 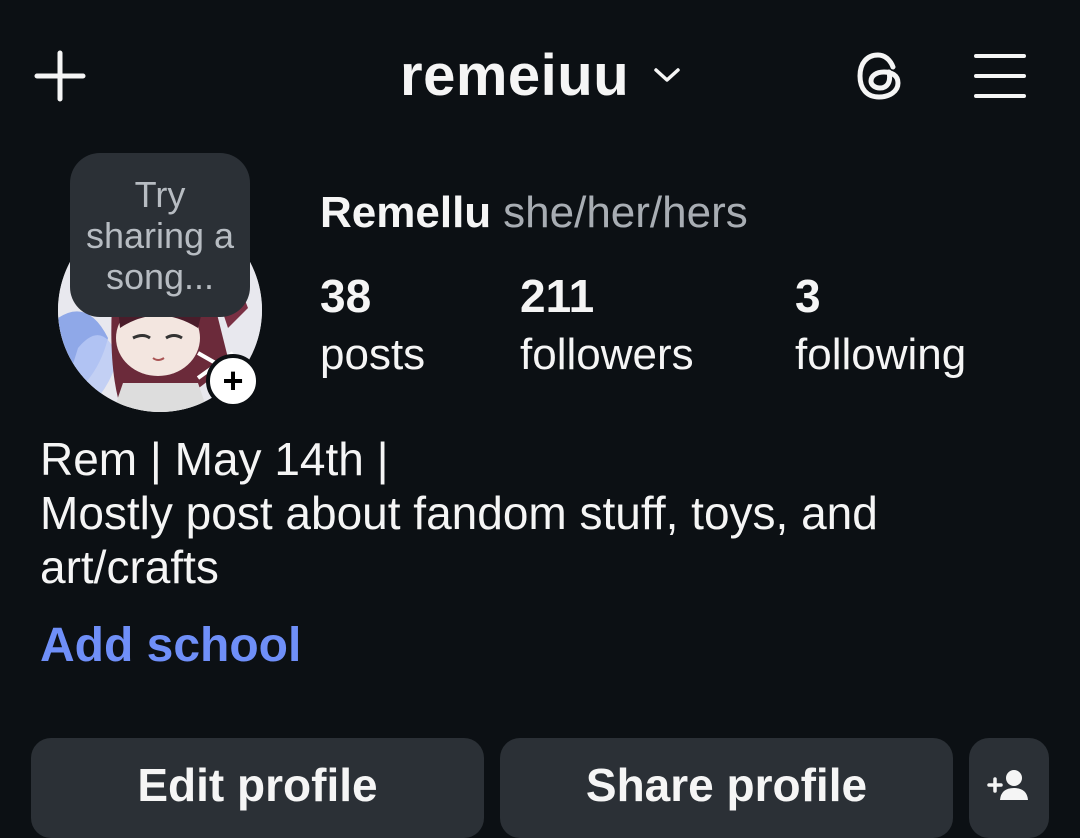 What do you see at coordinates (346, 296) in the screenshot?
I see `stat-value: 38` at bounding box center [346, 296].